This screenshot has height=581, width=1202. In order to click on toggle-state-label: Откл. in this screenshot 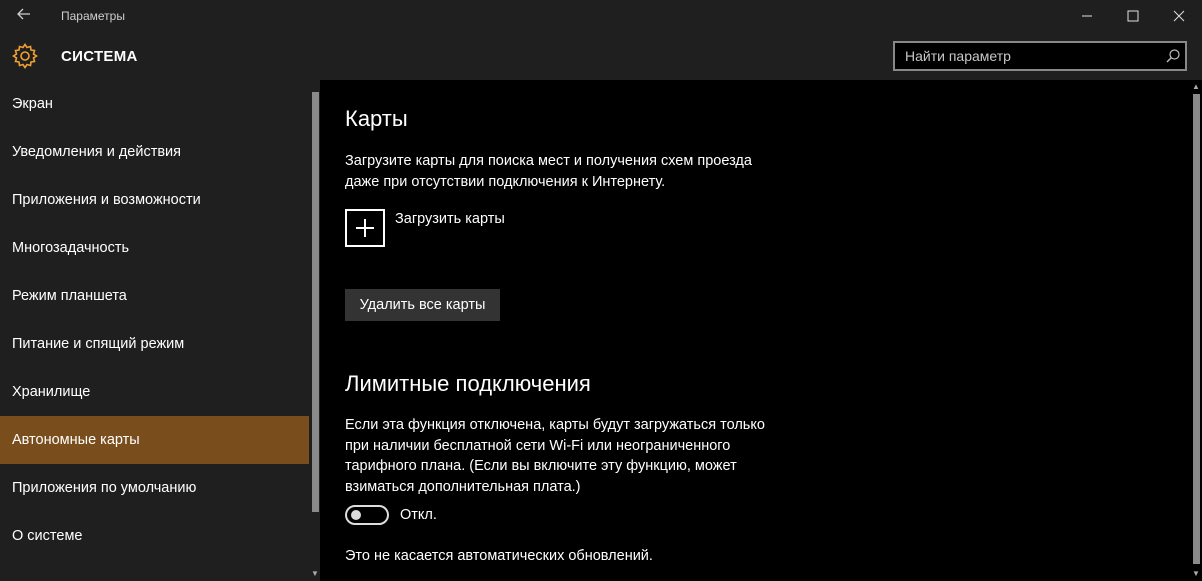, I will do `click(418, 515)`.